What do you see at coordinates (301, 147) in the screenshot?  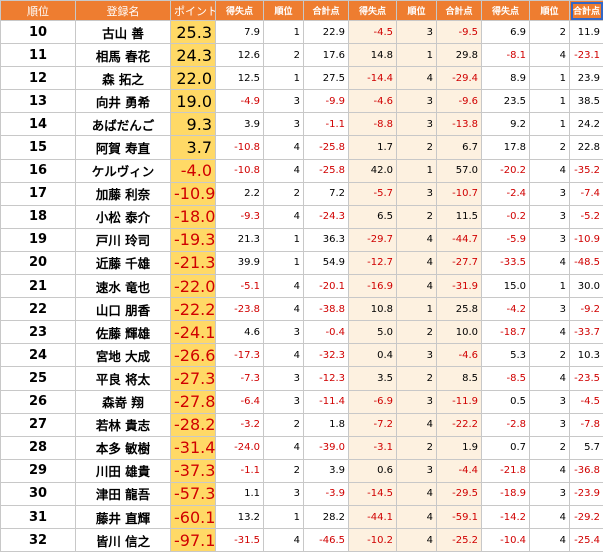 I see `table-row: 15 阿賀 寿直 3.7 -10.8 4 -25.8 1.7 2 6.7 17.8 2 22.8` at bounding box center [301, 147].